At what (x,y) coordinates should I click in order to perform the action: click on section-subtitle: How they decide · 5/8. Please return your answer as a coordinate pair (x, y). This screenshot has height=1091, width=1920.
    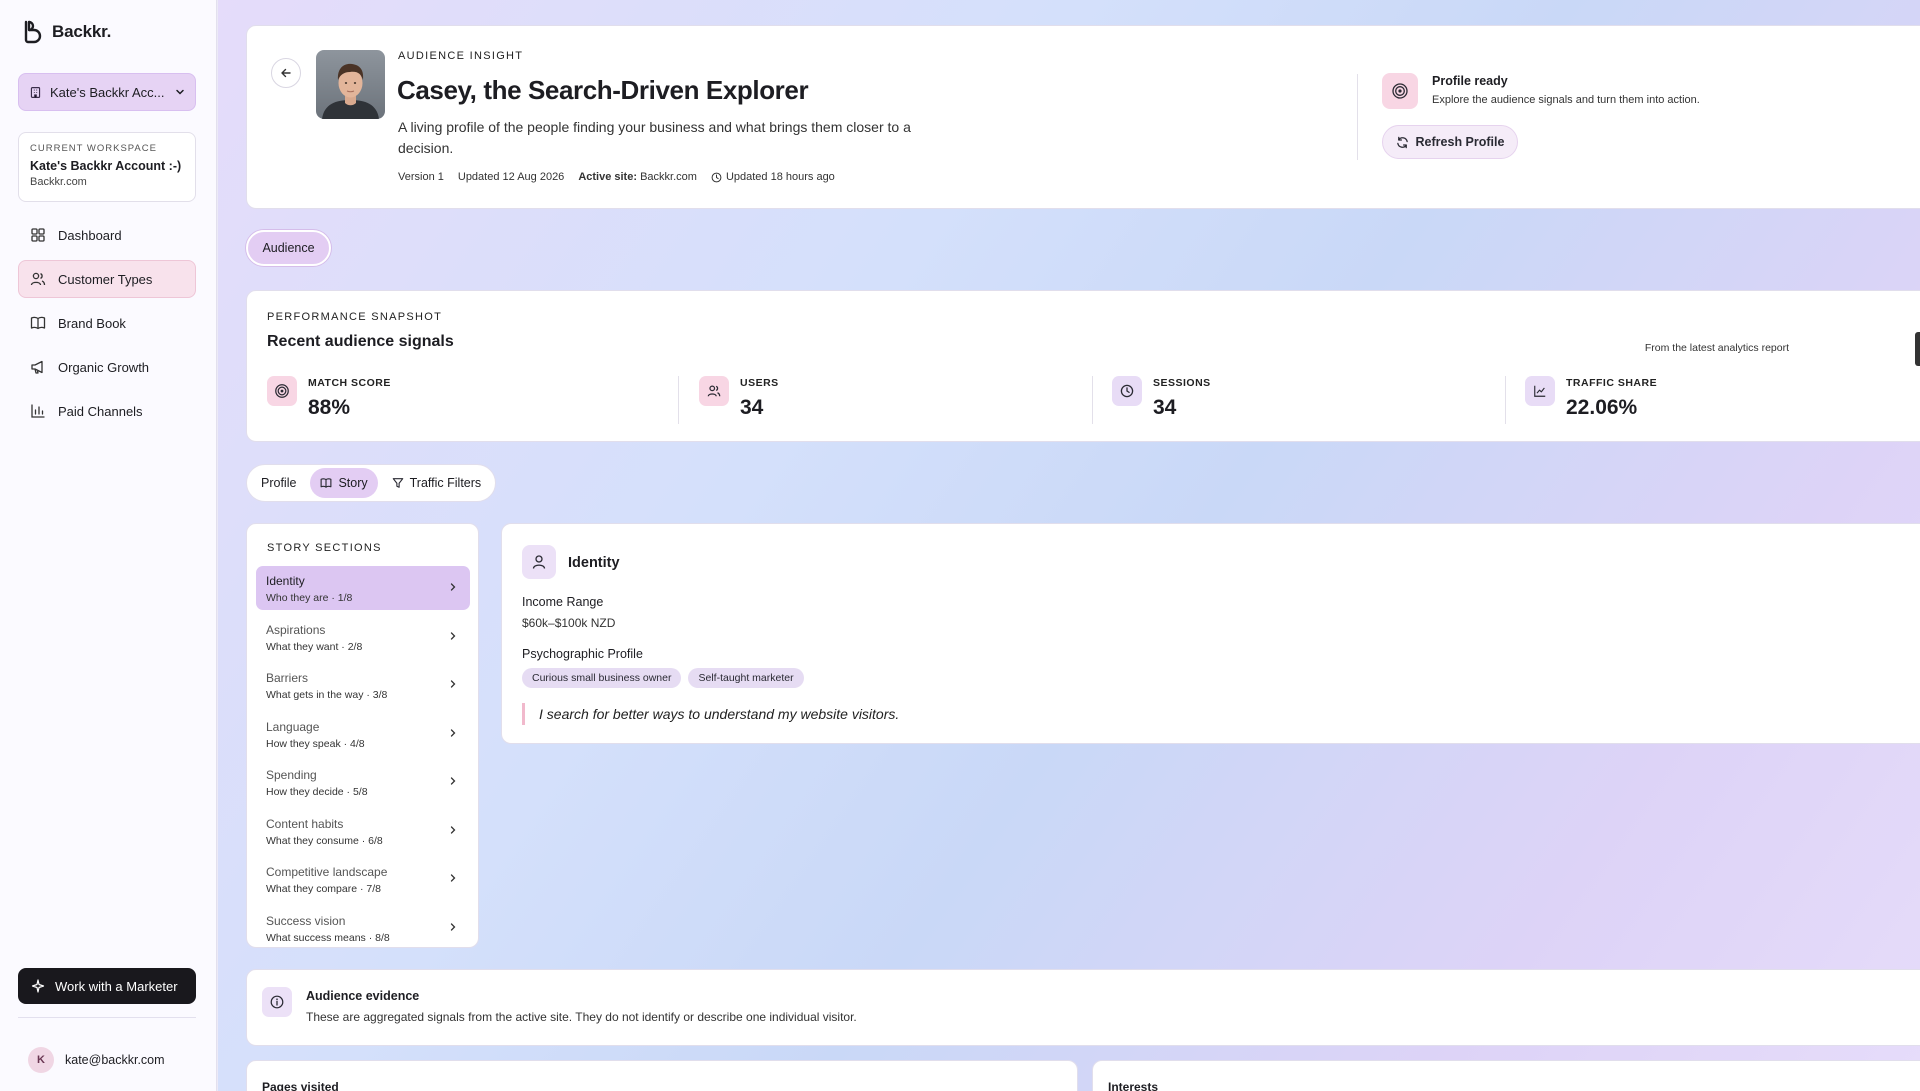
    Looking at the image, I should click on (317, 792).